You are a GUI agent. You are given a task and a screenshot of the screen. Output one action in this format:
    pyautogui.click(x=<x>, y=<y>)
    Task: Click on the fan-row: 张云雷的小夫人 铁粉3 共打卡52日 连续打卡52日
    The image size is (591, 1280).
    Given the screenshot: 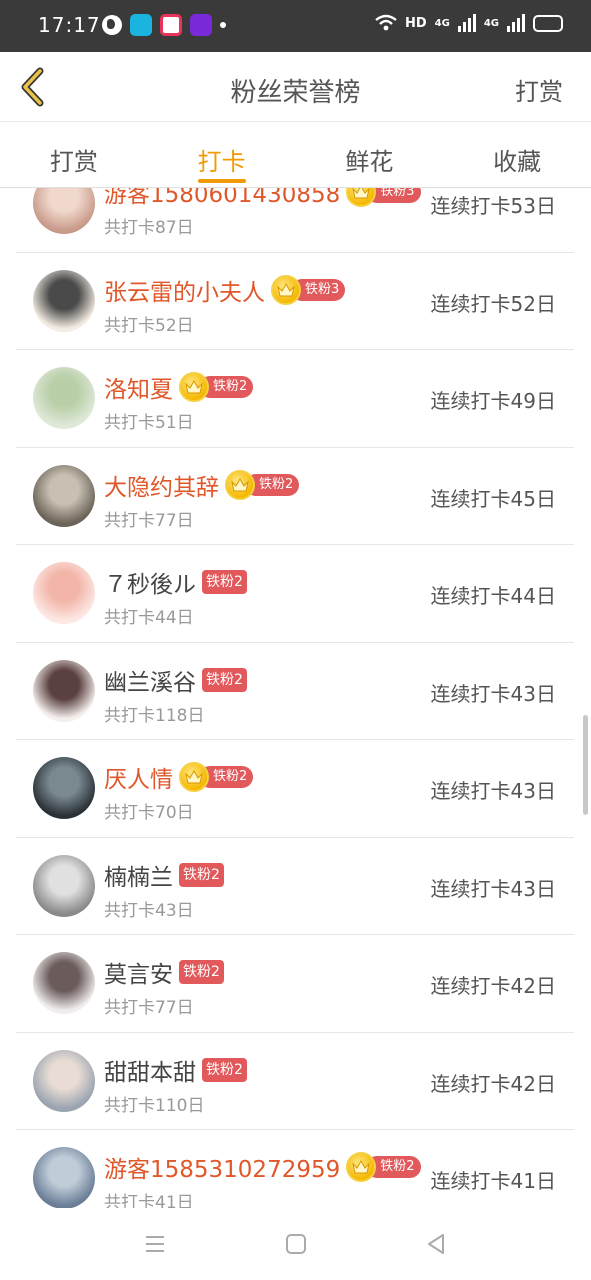 What is the action you would take?
    pyautogui.click(x=295, y=301)
    